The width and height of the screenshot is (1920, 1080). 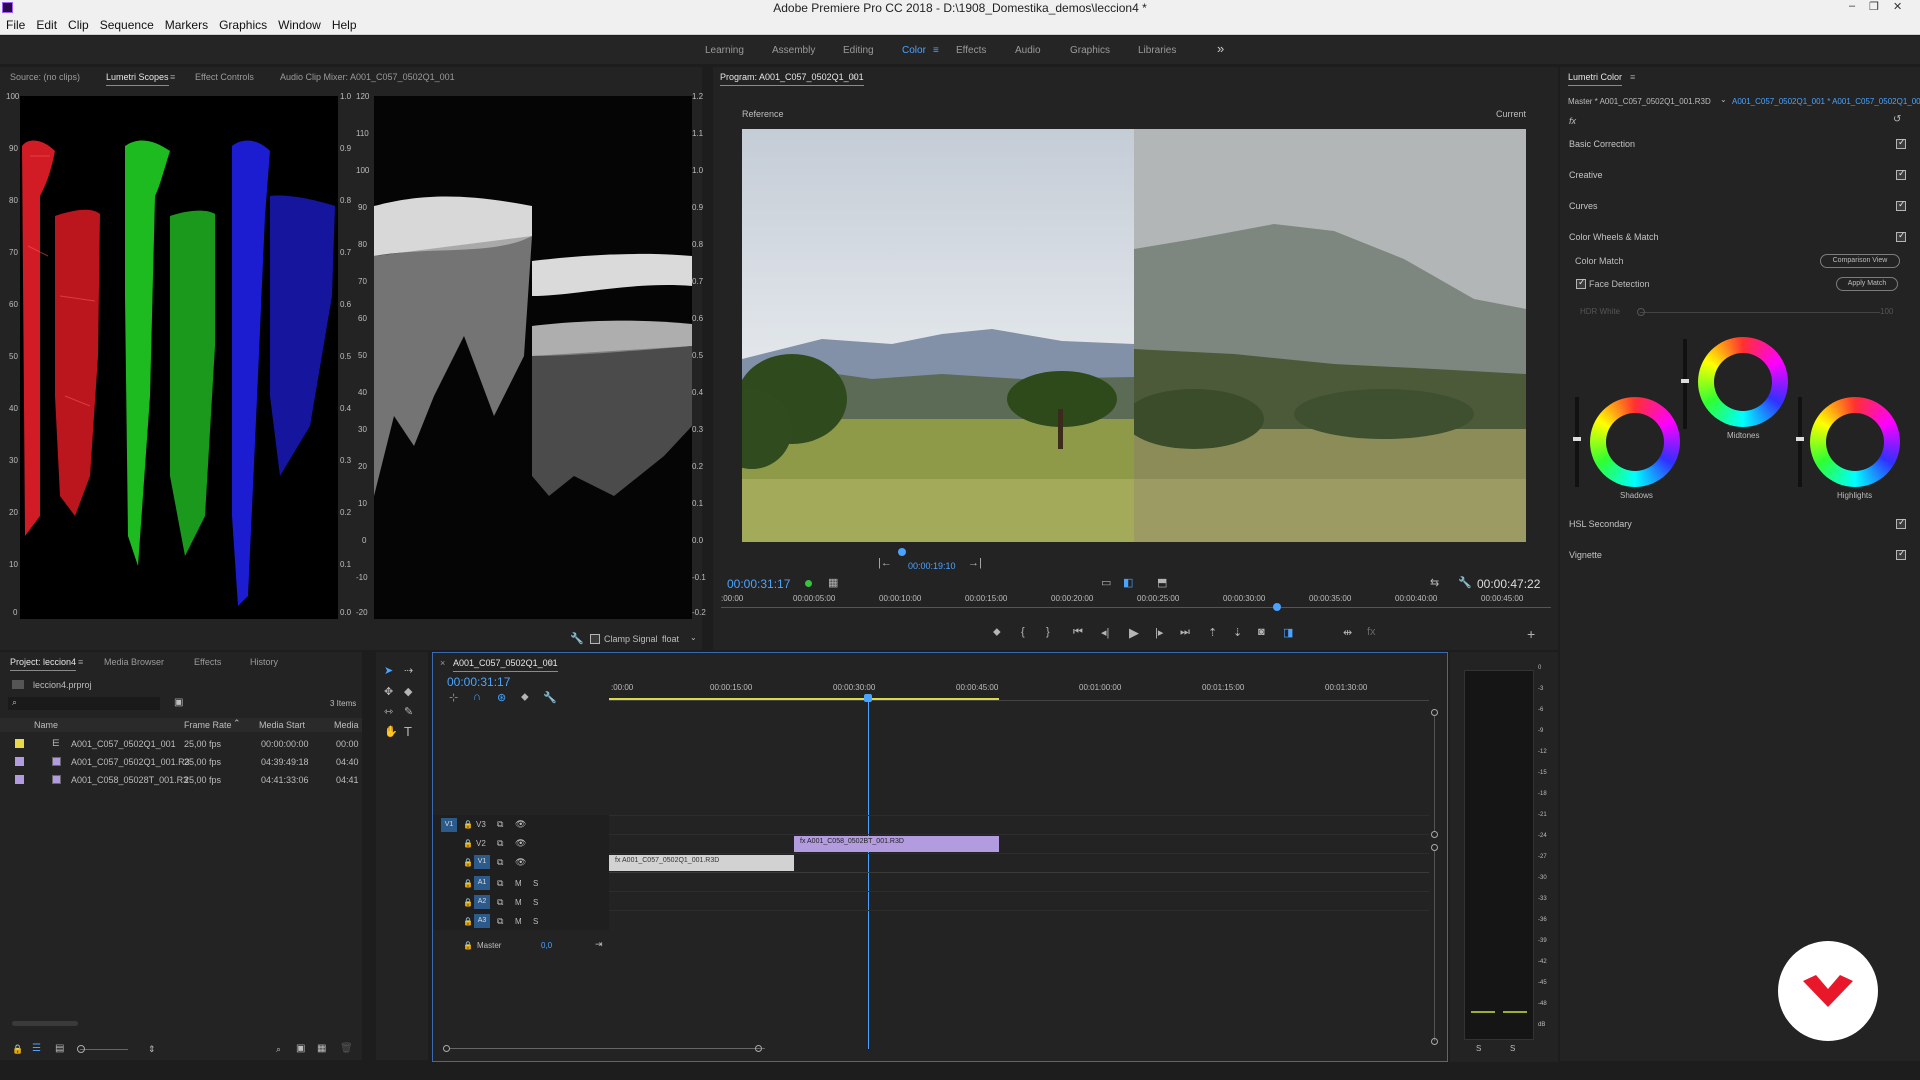 I want to click on mark-out-icon: }, so click(x=1048, y=632).